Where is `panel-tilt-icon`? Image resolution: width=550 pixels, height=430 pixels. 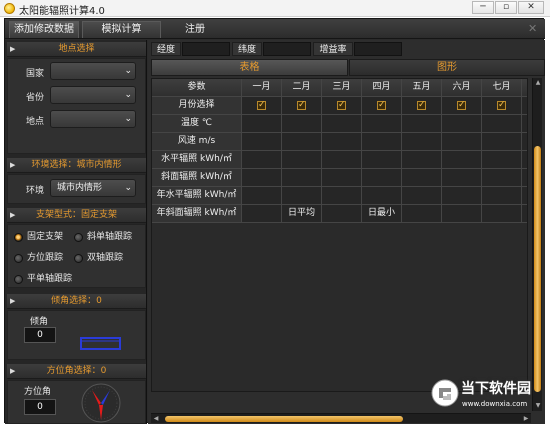
panel-tilt-icon is located at coordinates (100, 343).